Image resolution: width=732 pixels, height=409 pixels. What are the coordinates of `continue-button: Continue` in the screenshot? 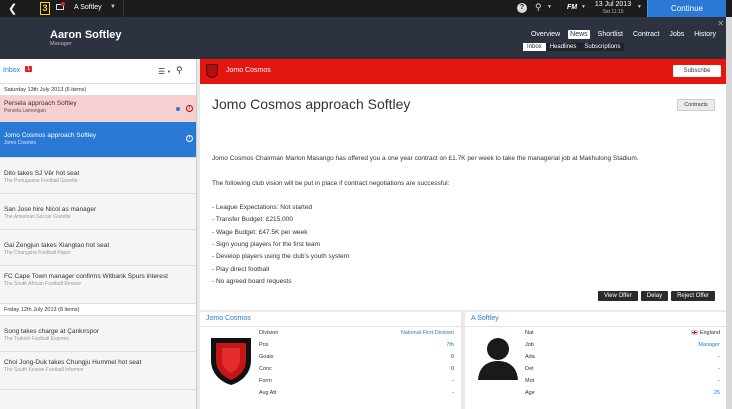 It's located at (686, 8).